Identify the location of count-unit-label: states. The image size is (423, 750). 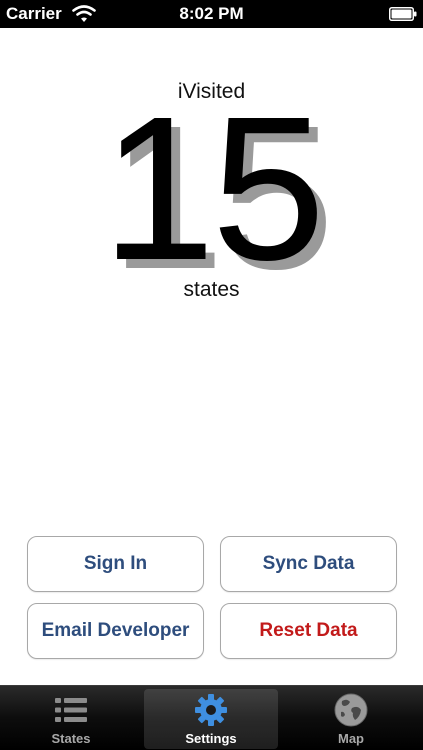
(211, 289).